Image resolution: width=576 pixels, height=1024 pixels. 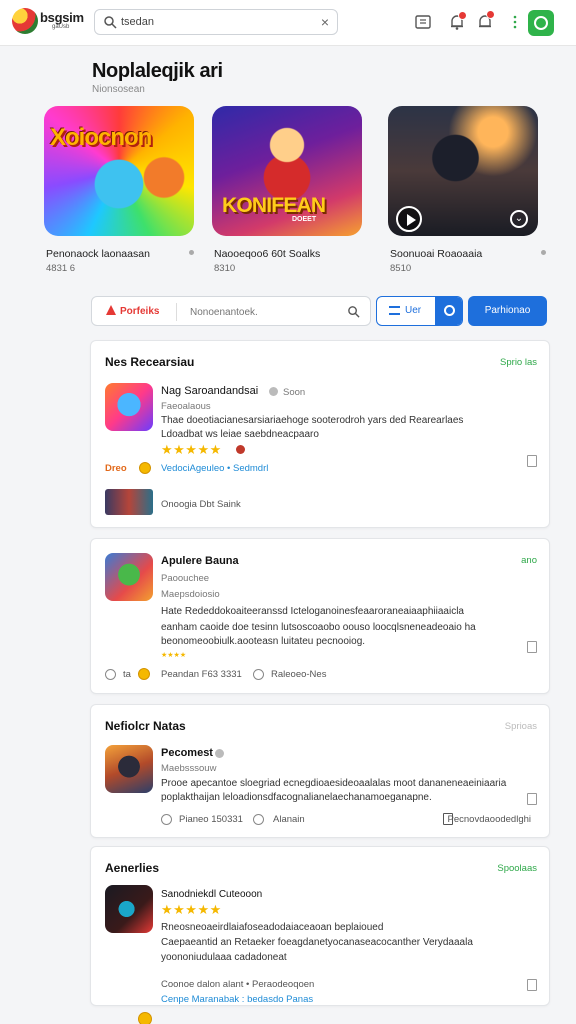 What do you see at coordinates (121, 261) in the screenshot?
I see `featured-caption-1: Penonaock laonaasan 4831 6` at bounding box center [121, 261].